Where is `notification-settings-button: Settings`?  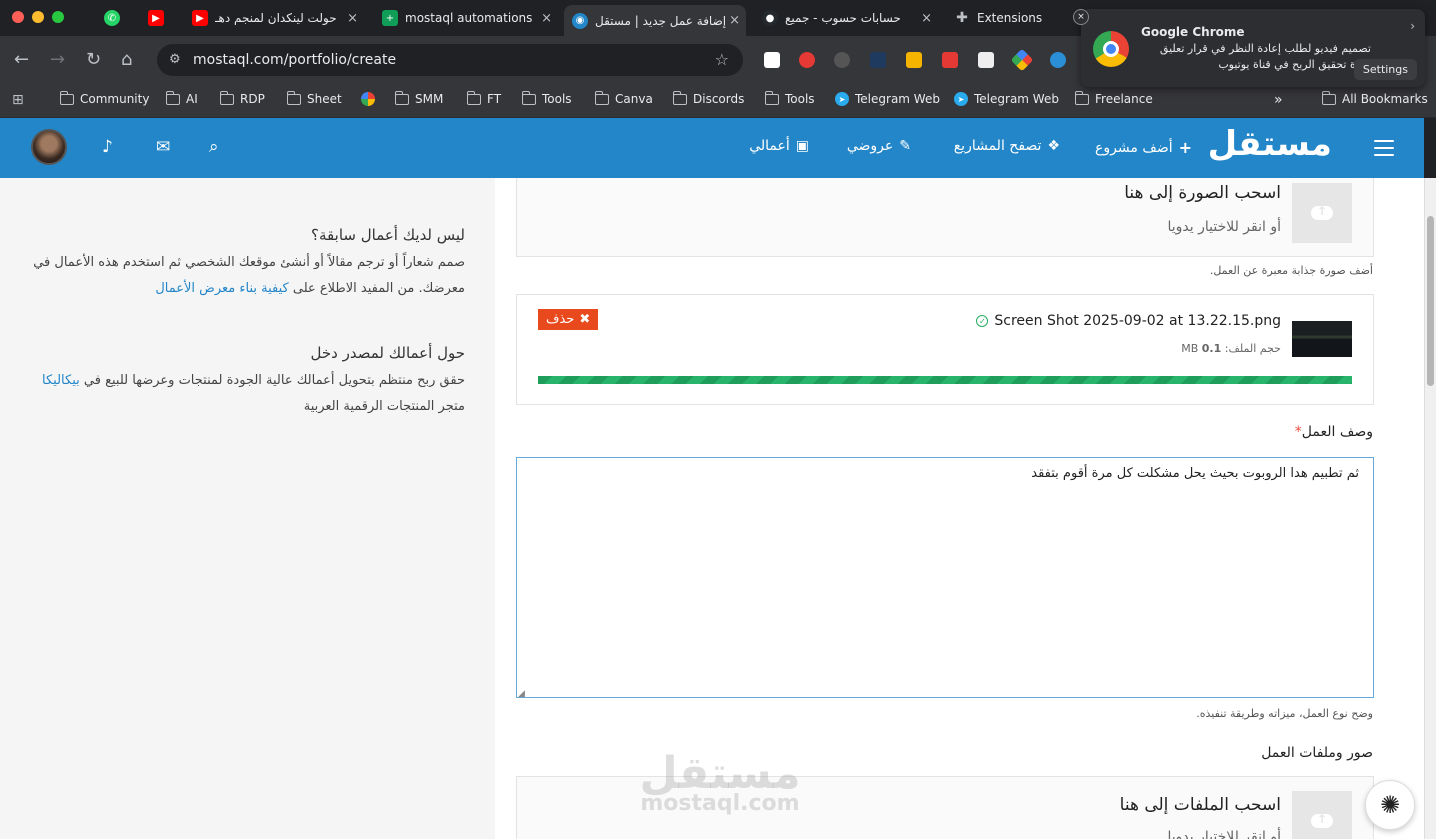 notification-settings-button: Settings is located at coordinates (1385, 69).